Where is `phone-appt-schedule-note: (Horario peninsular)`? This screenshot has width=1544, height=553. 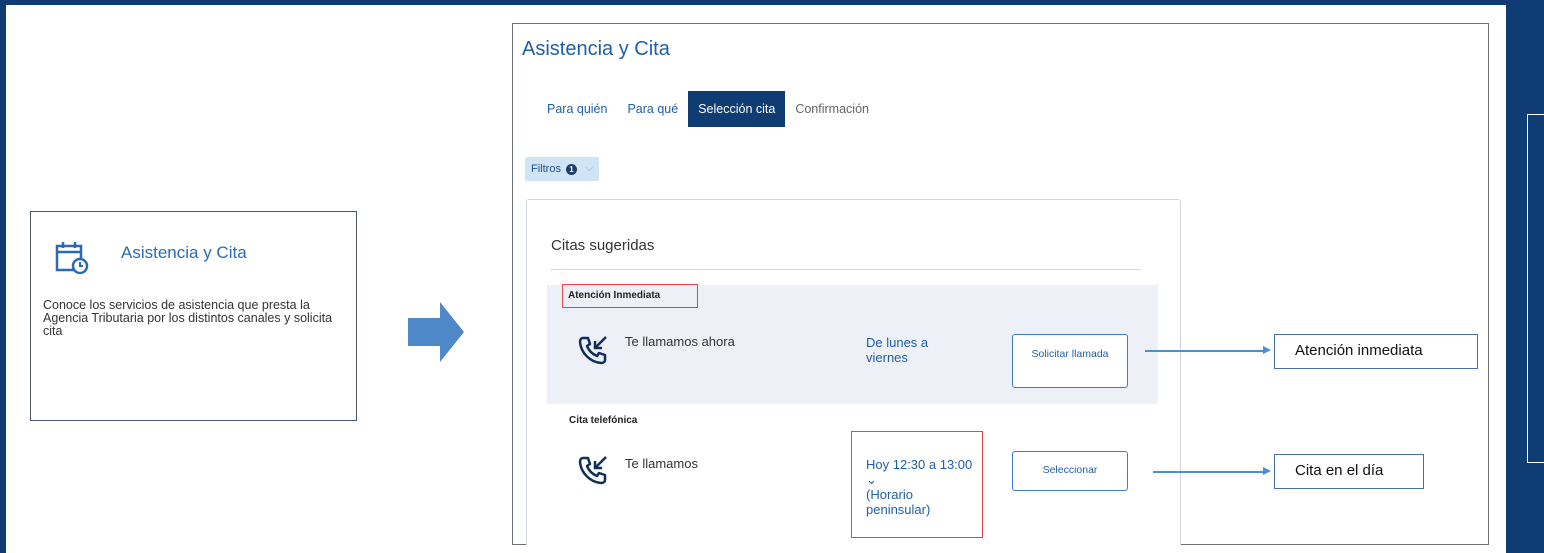
phone-appt-schedule-note: (Horario peninsular) is located at coordinates (898, 502).